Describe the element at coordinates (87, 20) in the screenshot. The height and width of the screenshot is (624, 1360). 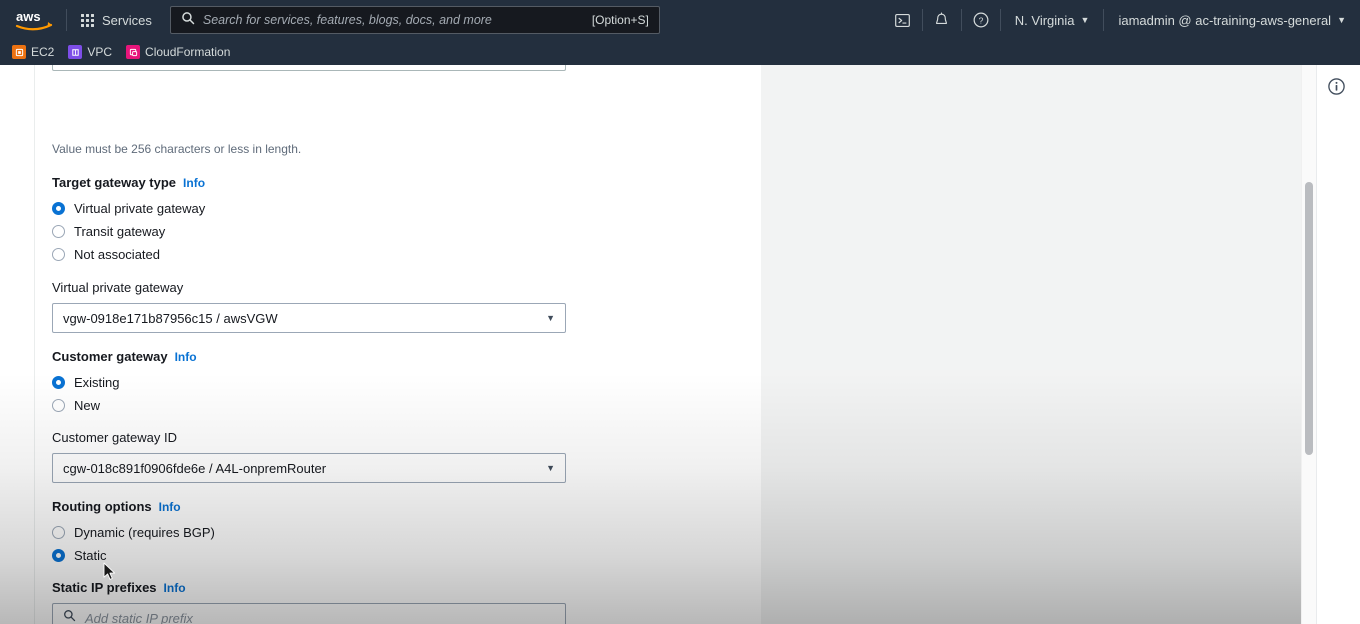
I see `grid-icon` at that location.